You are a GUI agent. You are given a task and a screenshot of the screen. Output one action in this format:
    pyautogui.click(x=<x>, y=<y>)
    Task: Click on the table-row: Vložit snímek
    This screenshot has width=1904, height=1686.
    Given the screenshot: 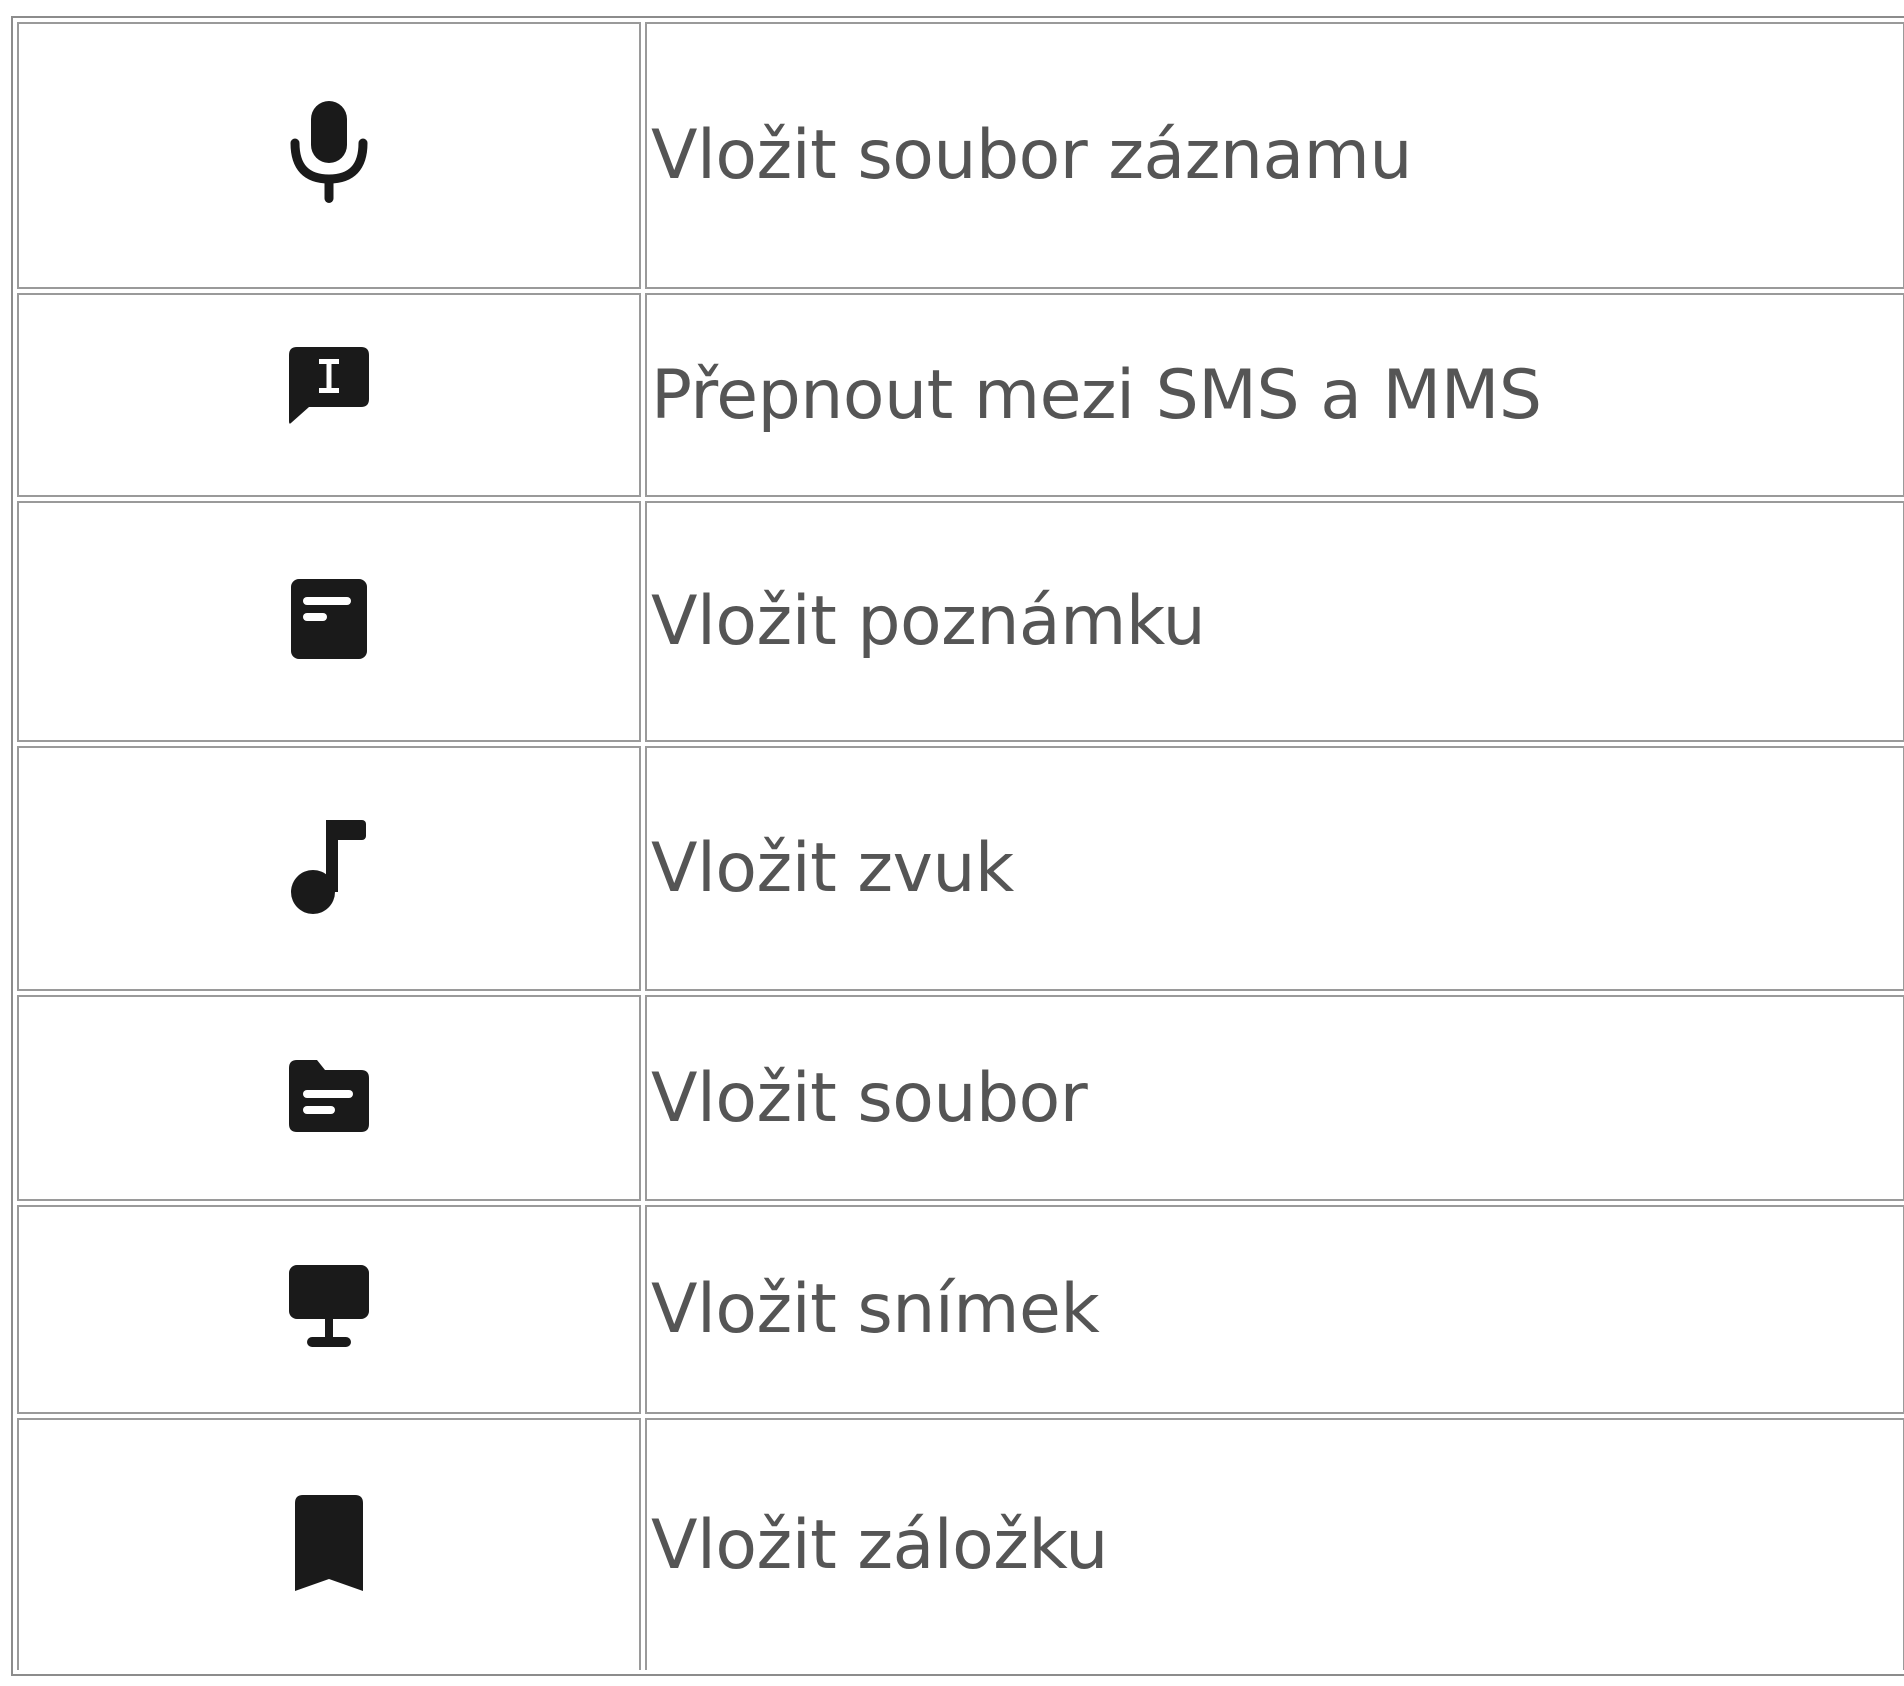 What is the action you would take?
    pyautogui.click(x=960, y=1309)
    